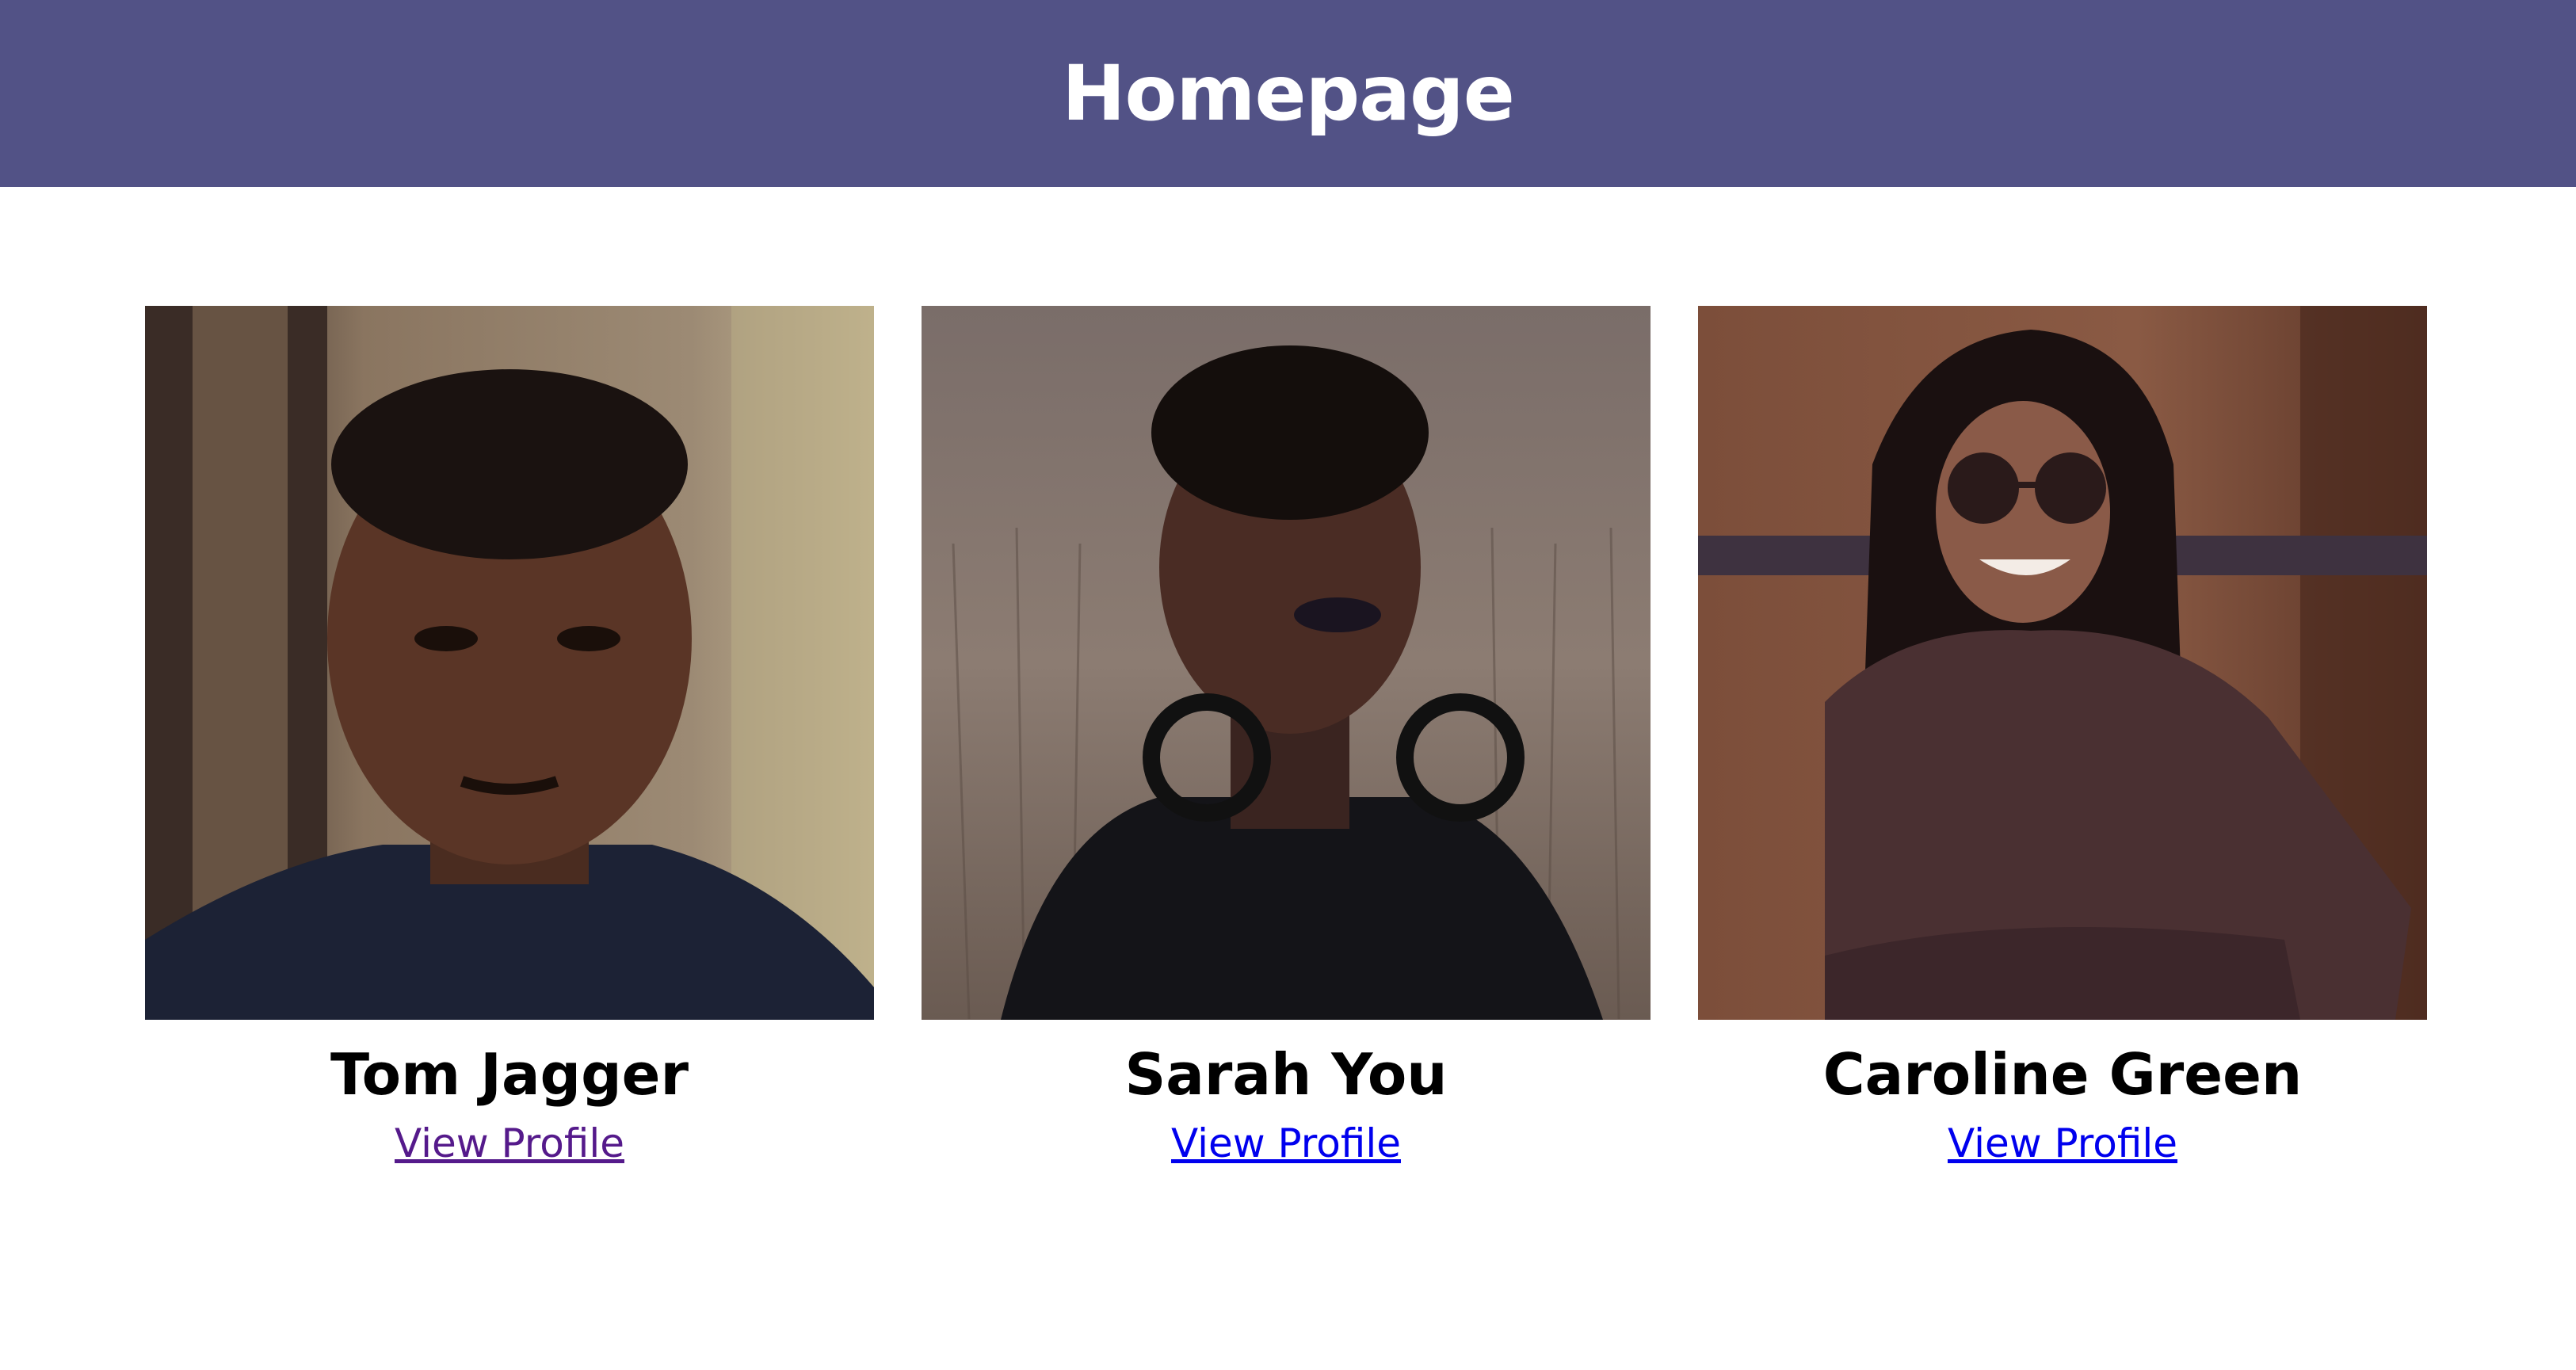  I want to click on portrait-man-image, so click(509, 663).